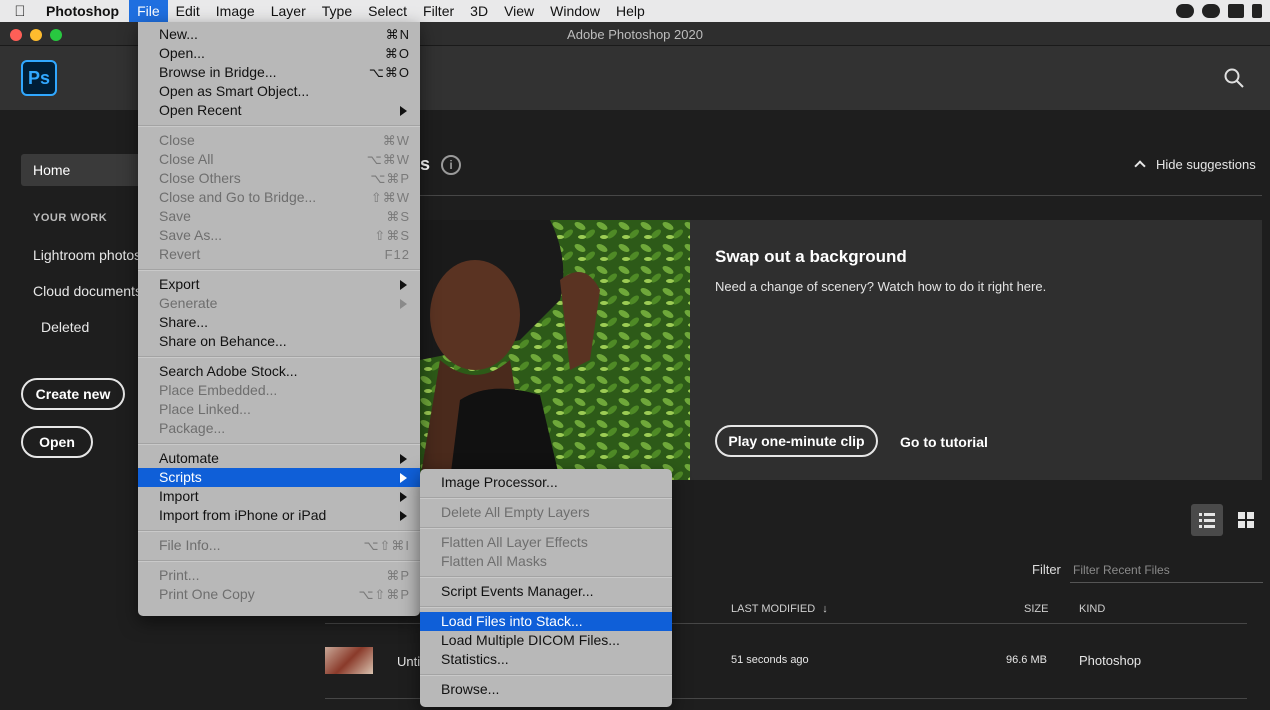 This screenshot has width=1270, height=710. What do you see at coordinates (279, 545) in the screenshot?
I see `file-menu-item-file-info: File Info... ⌥⇧⌘I` at bounding box center [279, 545].